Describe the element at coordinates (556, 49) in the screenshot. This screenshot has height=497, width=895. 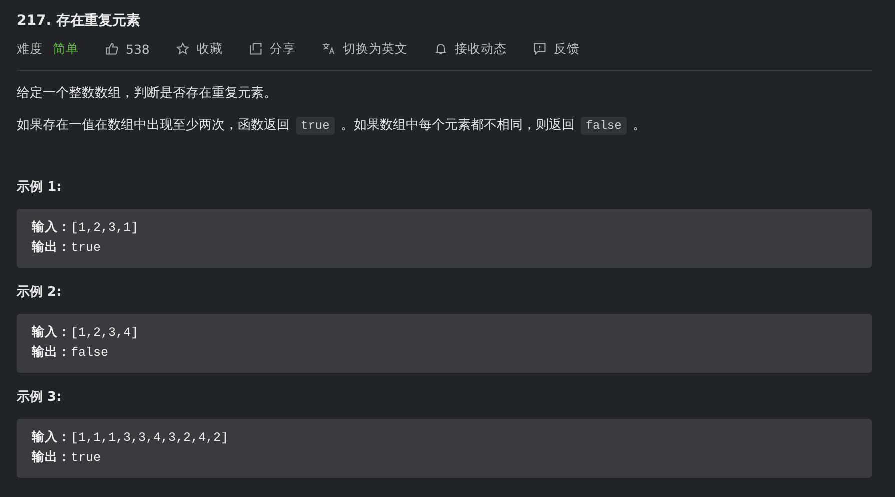
I see `feedback-button: 反馈` at that location.